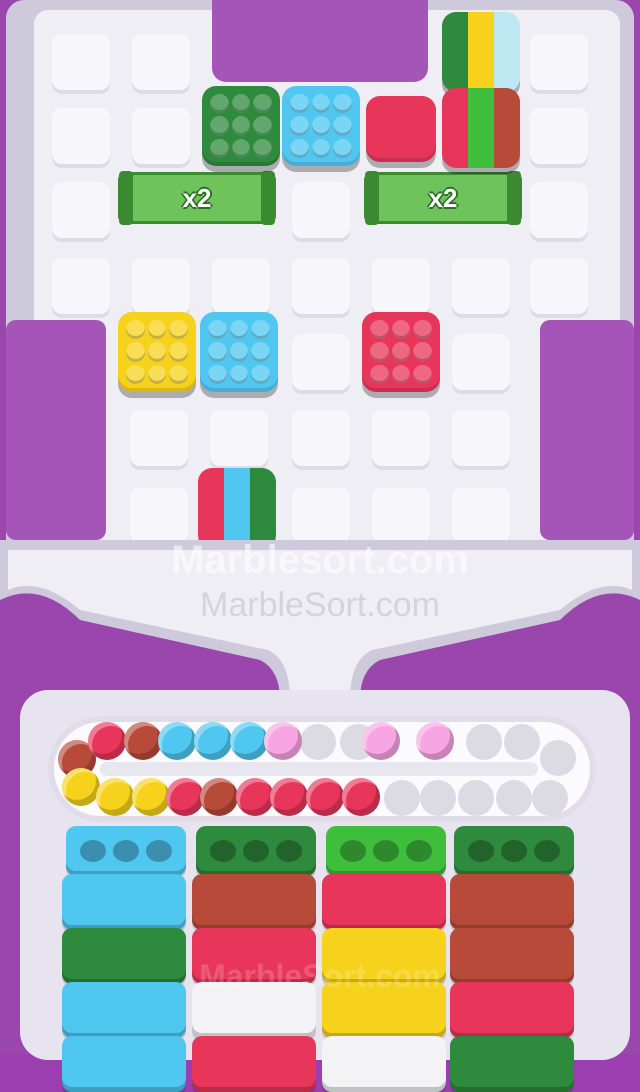 The image size is (640, 1092). I want to click on block-striped-top, so click(481, 52).